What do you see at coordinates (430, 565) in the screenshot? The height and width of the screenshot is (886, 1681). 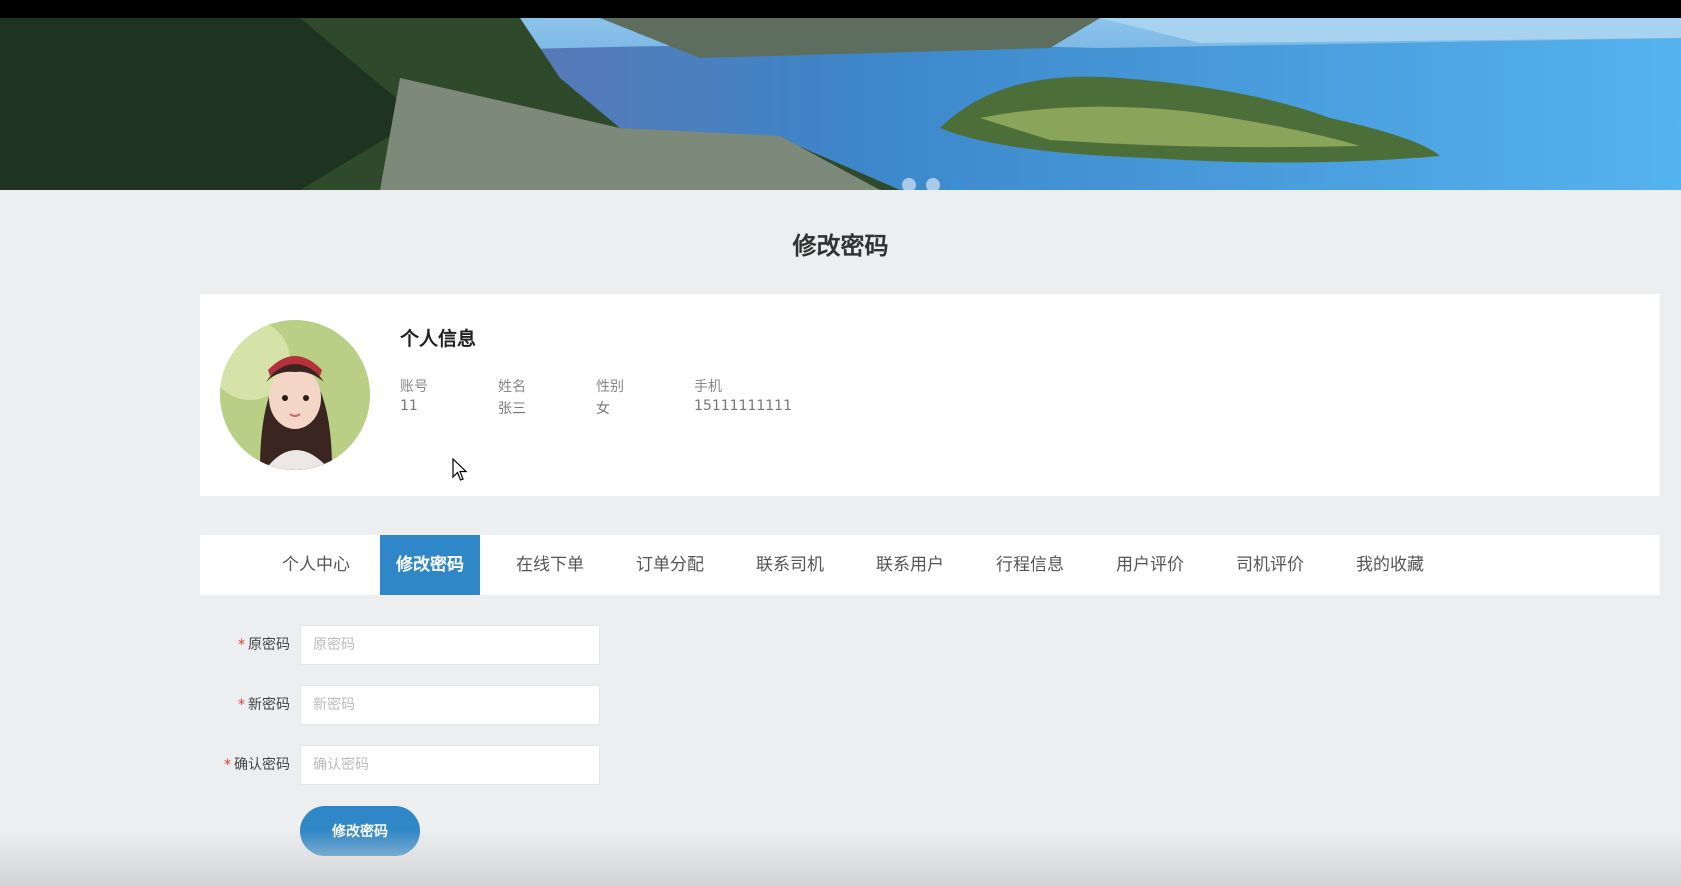 I see `tab-change-password: 修改密码` at bounding box center [430, 565].